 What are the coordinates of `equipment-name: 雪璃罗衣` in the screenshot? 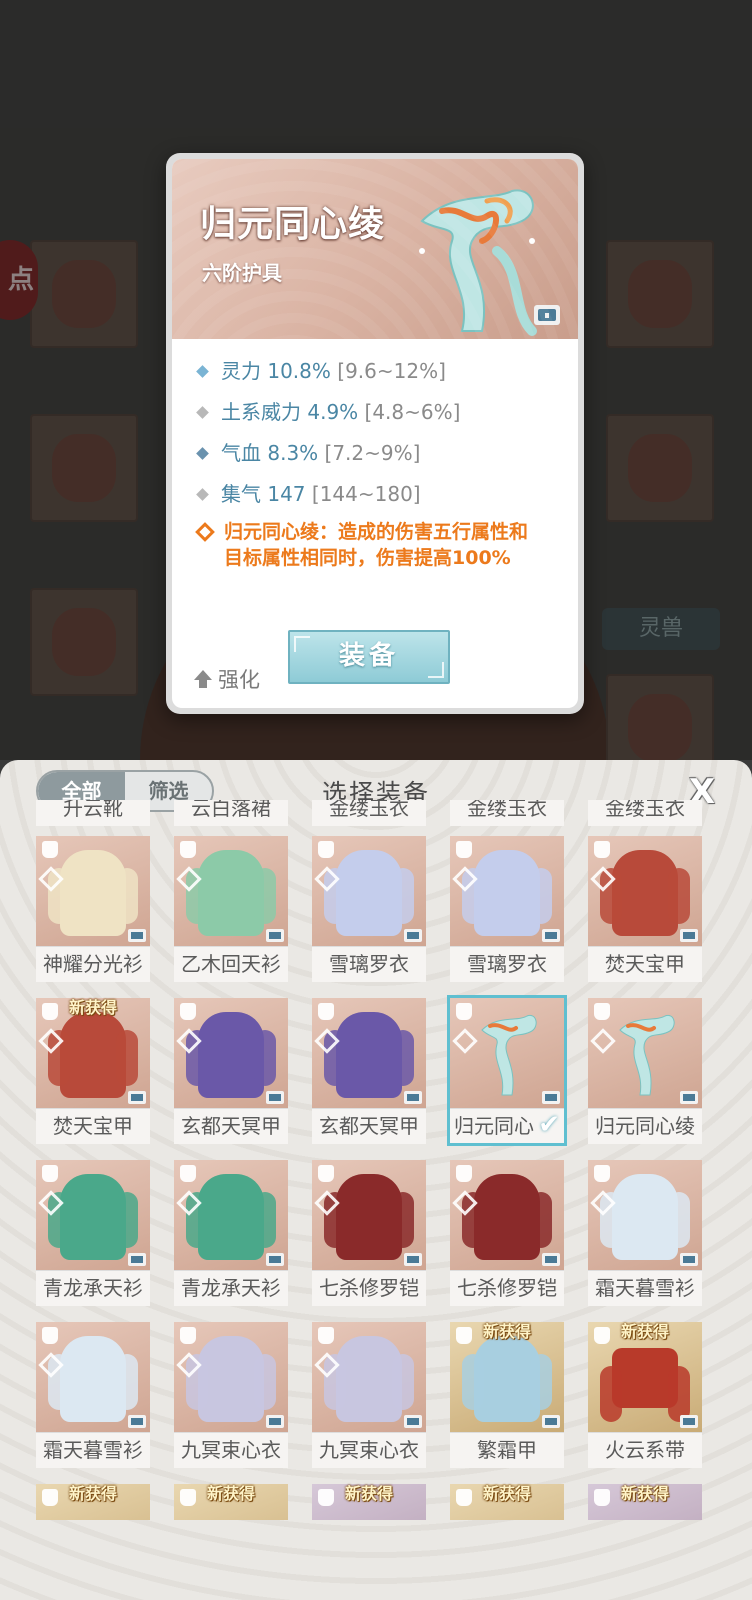 It's located at (369, 964).